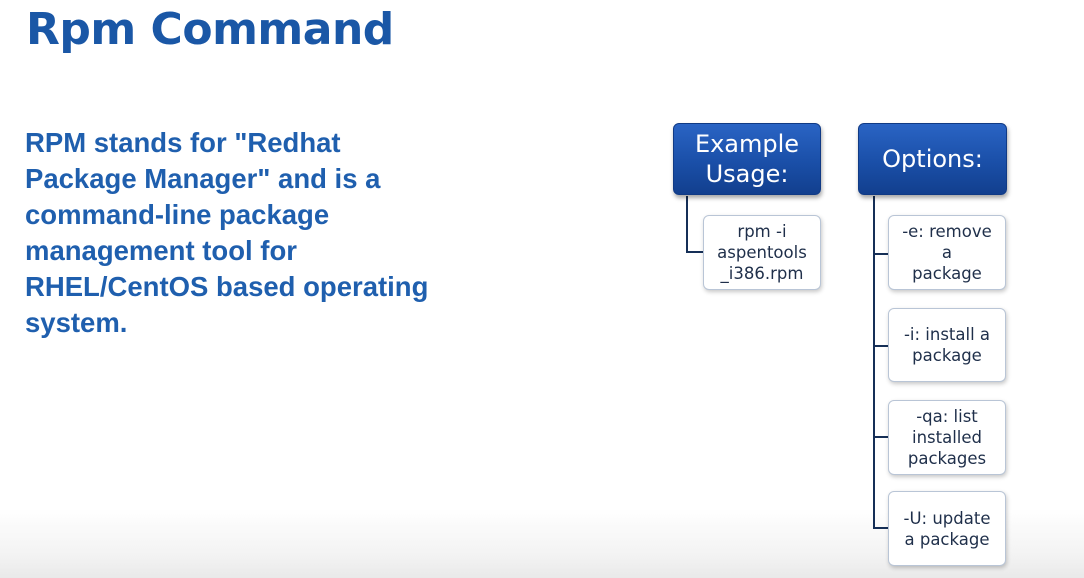 The width and height of the screenshot is (1084, 578). What do you see at coordinates (932, 159) in the screenshot?
I see `options-header: Options:` at bounding box center [932, 159].